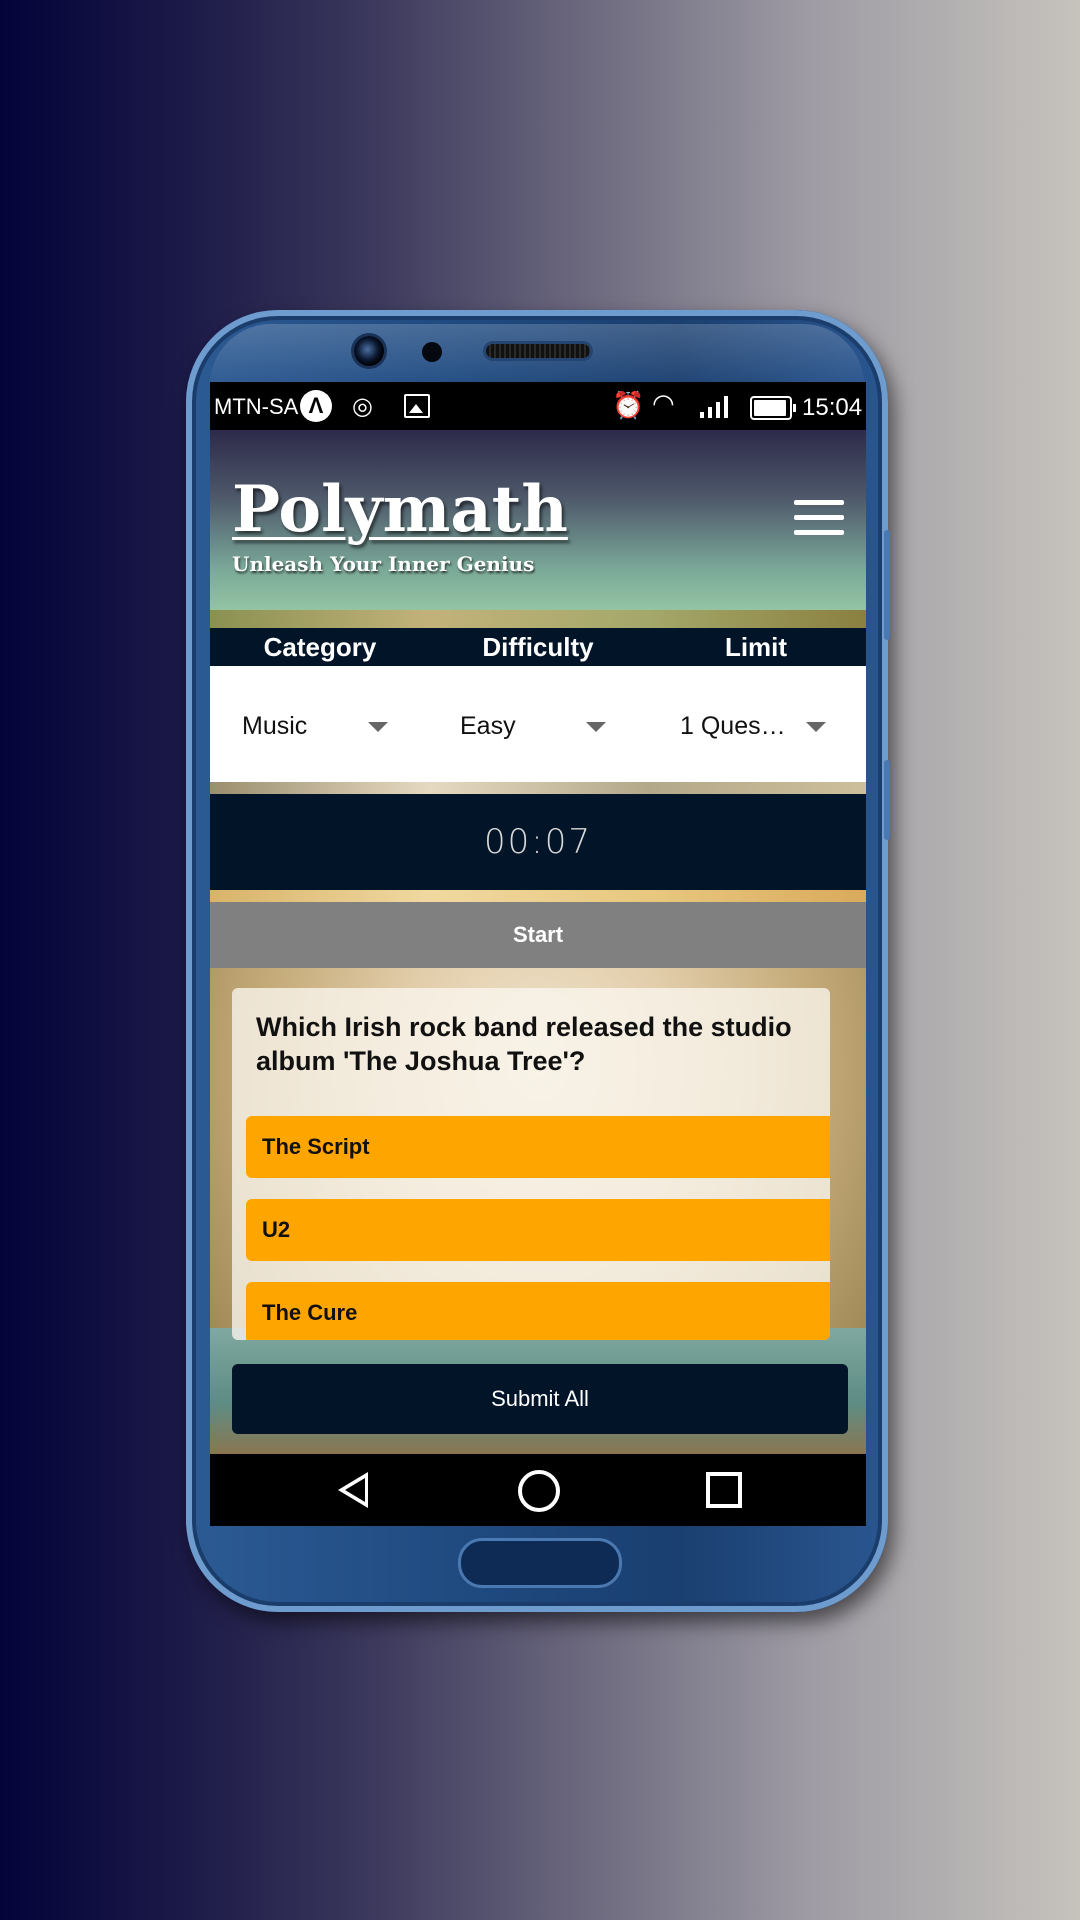 Image resolution: width=1080 pixels, height=1920 pixels. I want to click on header-background-strip, so click(538, 619).